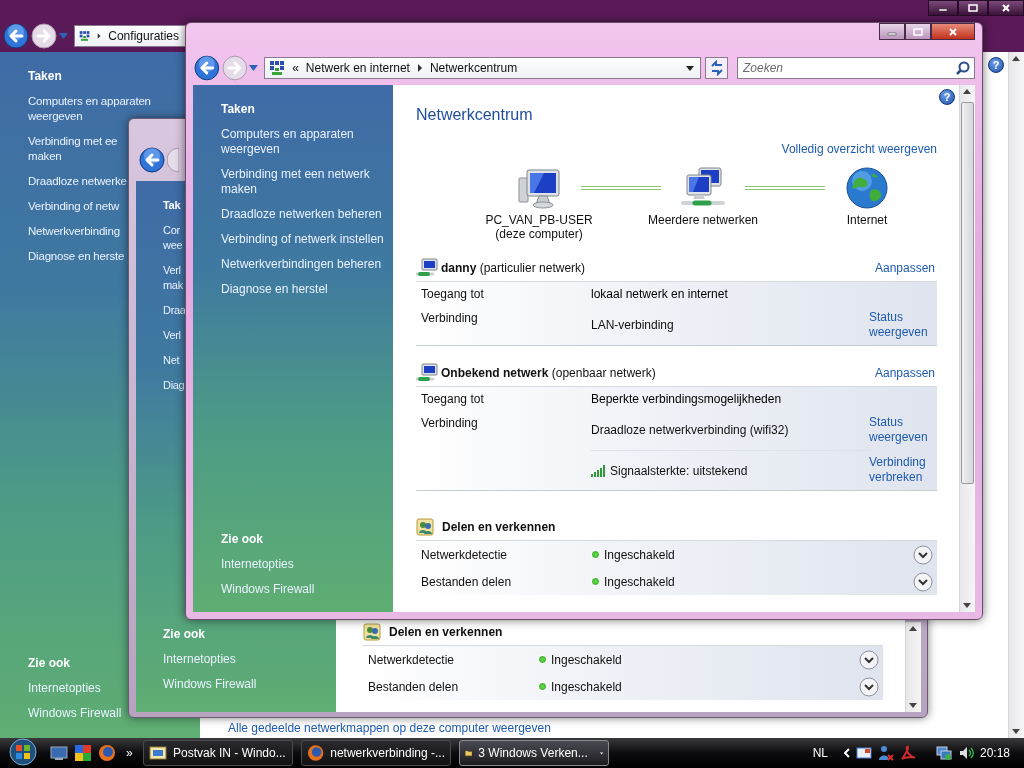  Describe the element at coordinates (846, 753) in the screenshot. I see `show-hidden-icons-icon` at that location.